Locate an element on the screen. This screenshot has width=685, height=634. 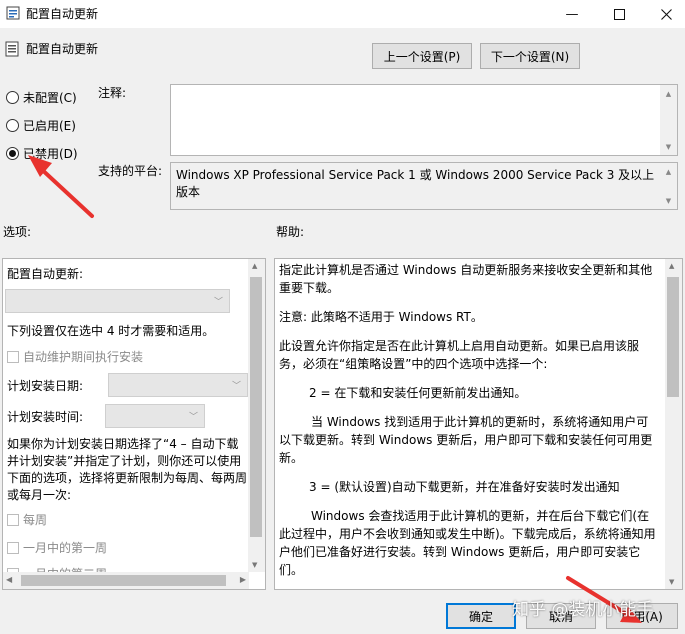
comment-label: 注释: is located at coordinates (112, 93).